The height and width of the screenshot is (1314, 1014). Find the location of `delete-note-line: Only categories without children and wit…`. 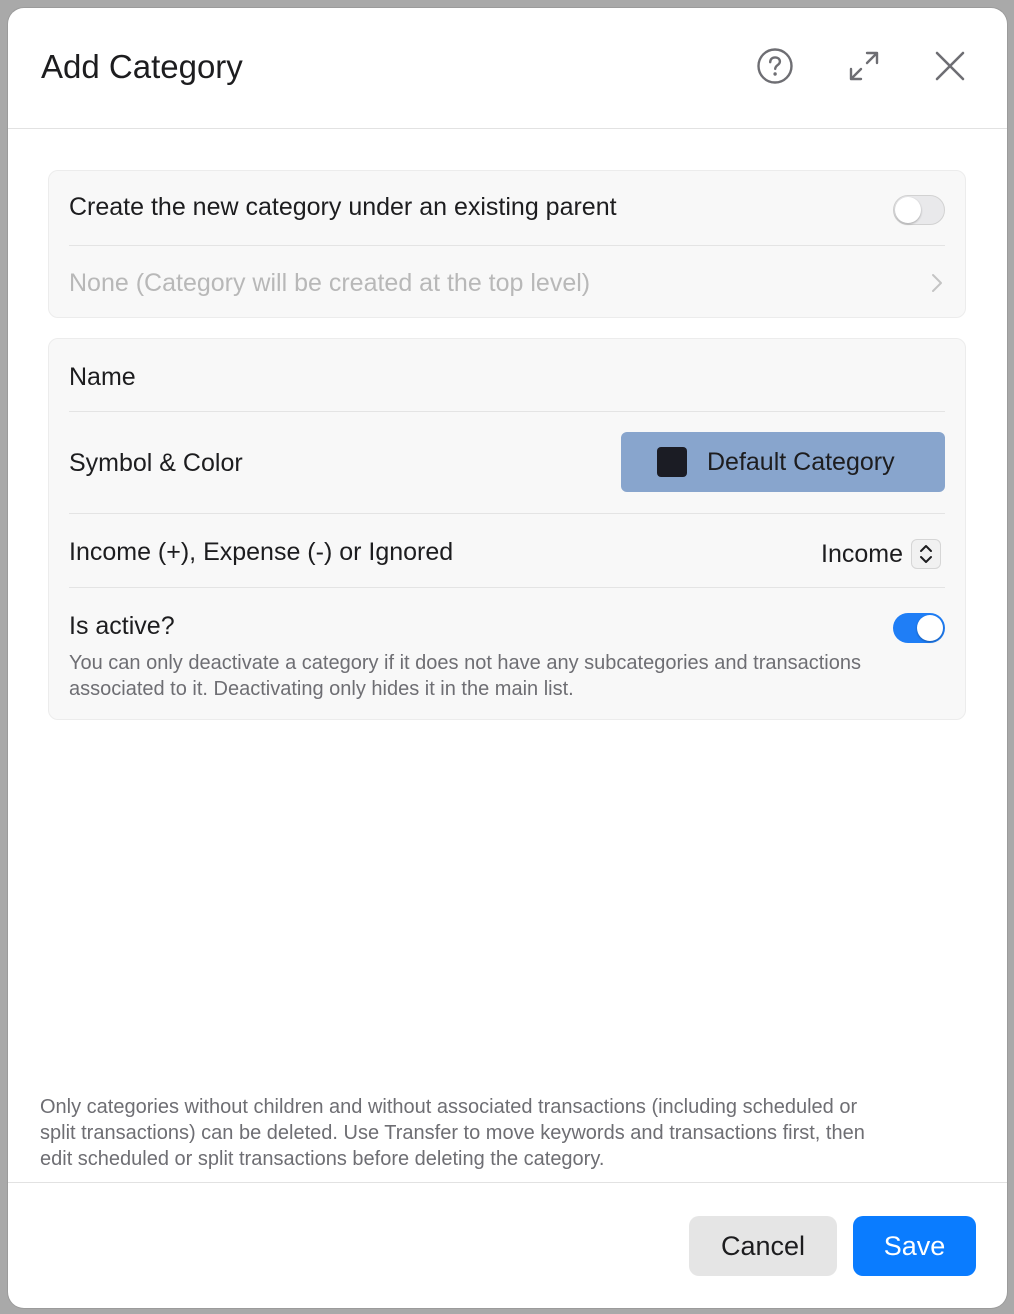

delete-note-line: Only categories without children and wit… is located at coordinates (449, 1107).